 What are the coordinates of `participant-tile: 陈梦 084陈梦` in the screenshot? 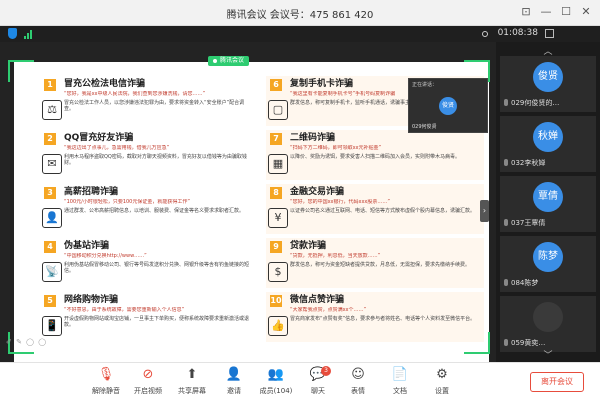 It's located at (548, 264).